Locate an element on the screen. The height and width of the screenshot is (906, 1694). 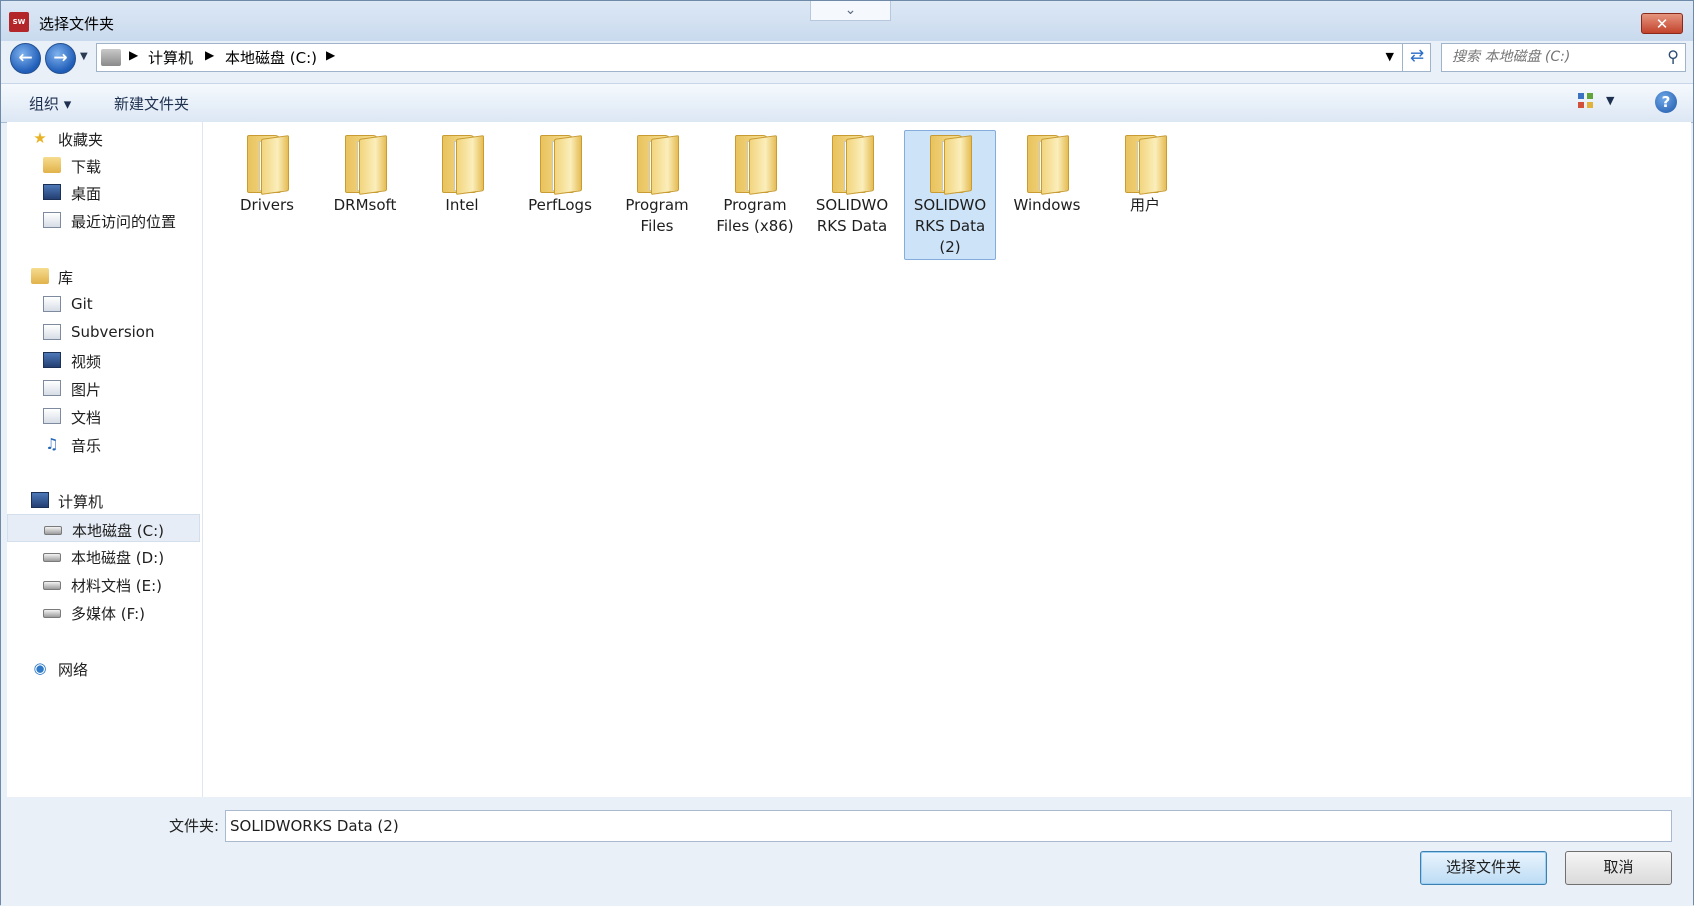
sidebar-item-label: 视频 is located at coordinates (86, 362).